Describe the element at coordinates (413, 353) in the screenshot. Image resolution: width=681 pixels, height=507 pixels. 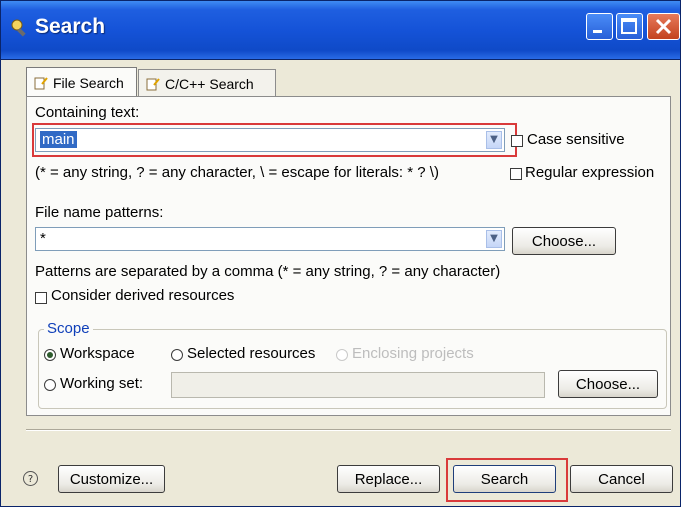
I see `enclosing-projects-label: Enclosing projects` at that location.